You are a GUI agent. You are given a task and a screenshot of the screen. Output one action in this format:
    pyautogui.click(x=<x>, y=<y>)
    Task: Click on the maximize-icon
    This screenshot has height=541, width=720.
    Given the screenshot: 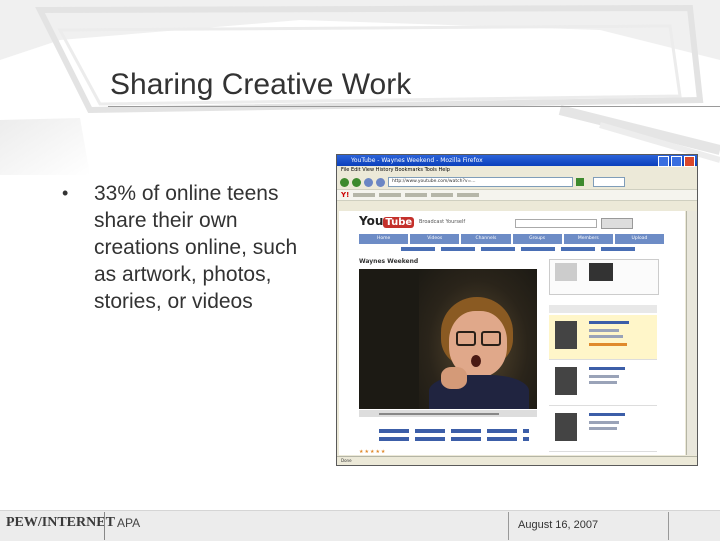 What is the action you would take?
    pyautogui.click(x=676, y=161)
    